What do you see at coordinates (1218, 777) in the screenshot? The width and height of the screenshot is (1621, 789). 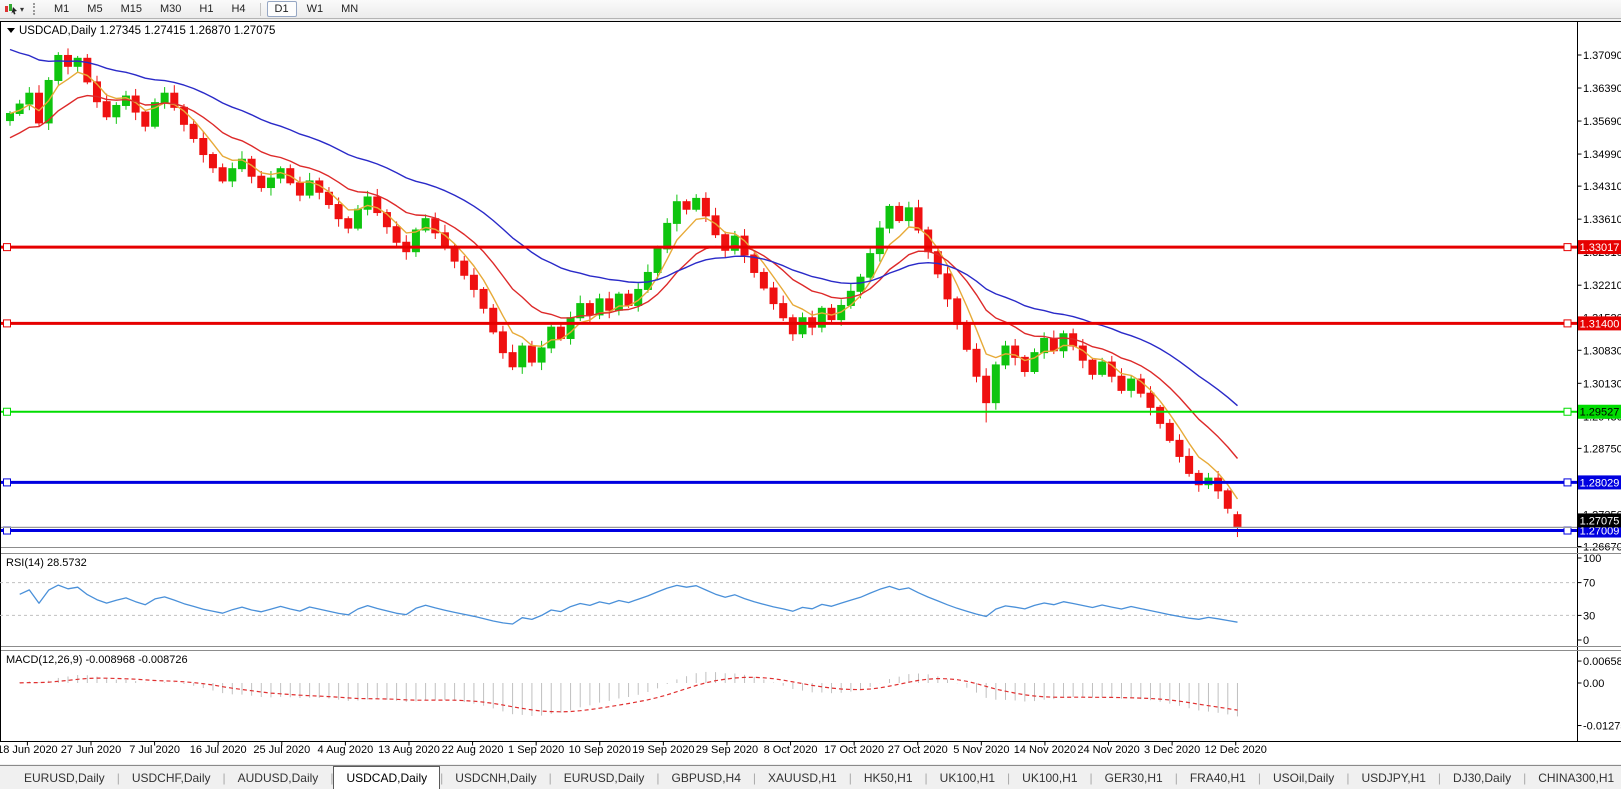 I see `chart-tab-fra40-h1: FRA40,H1` at bounding box center [1218, 777].